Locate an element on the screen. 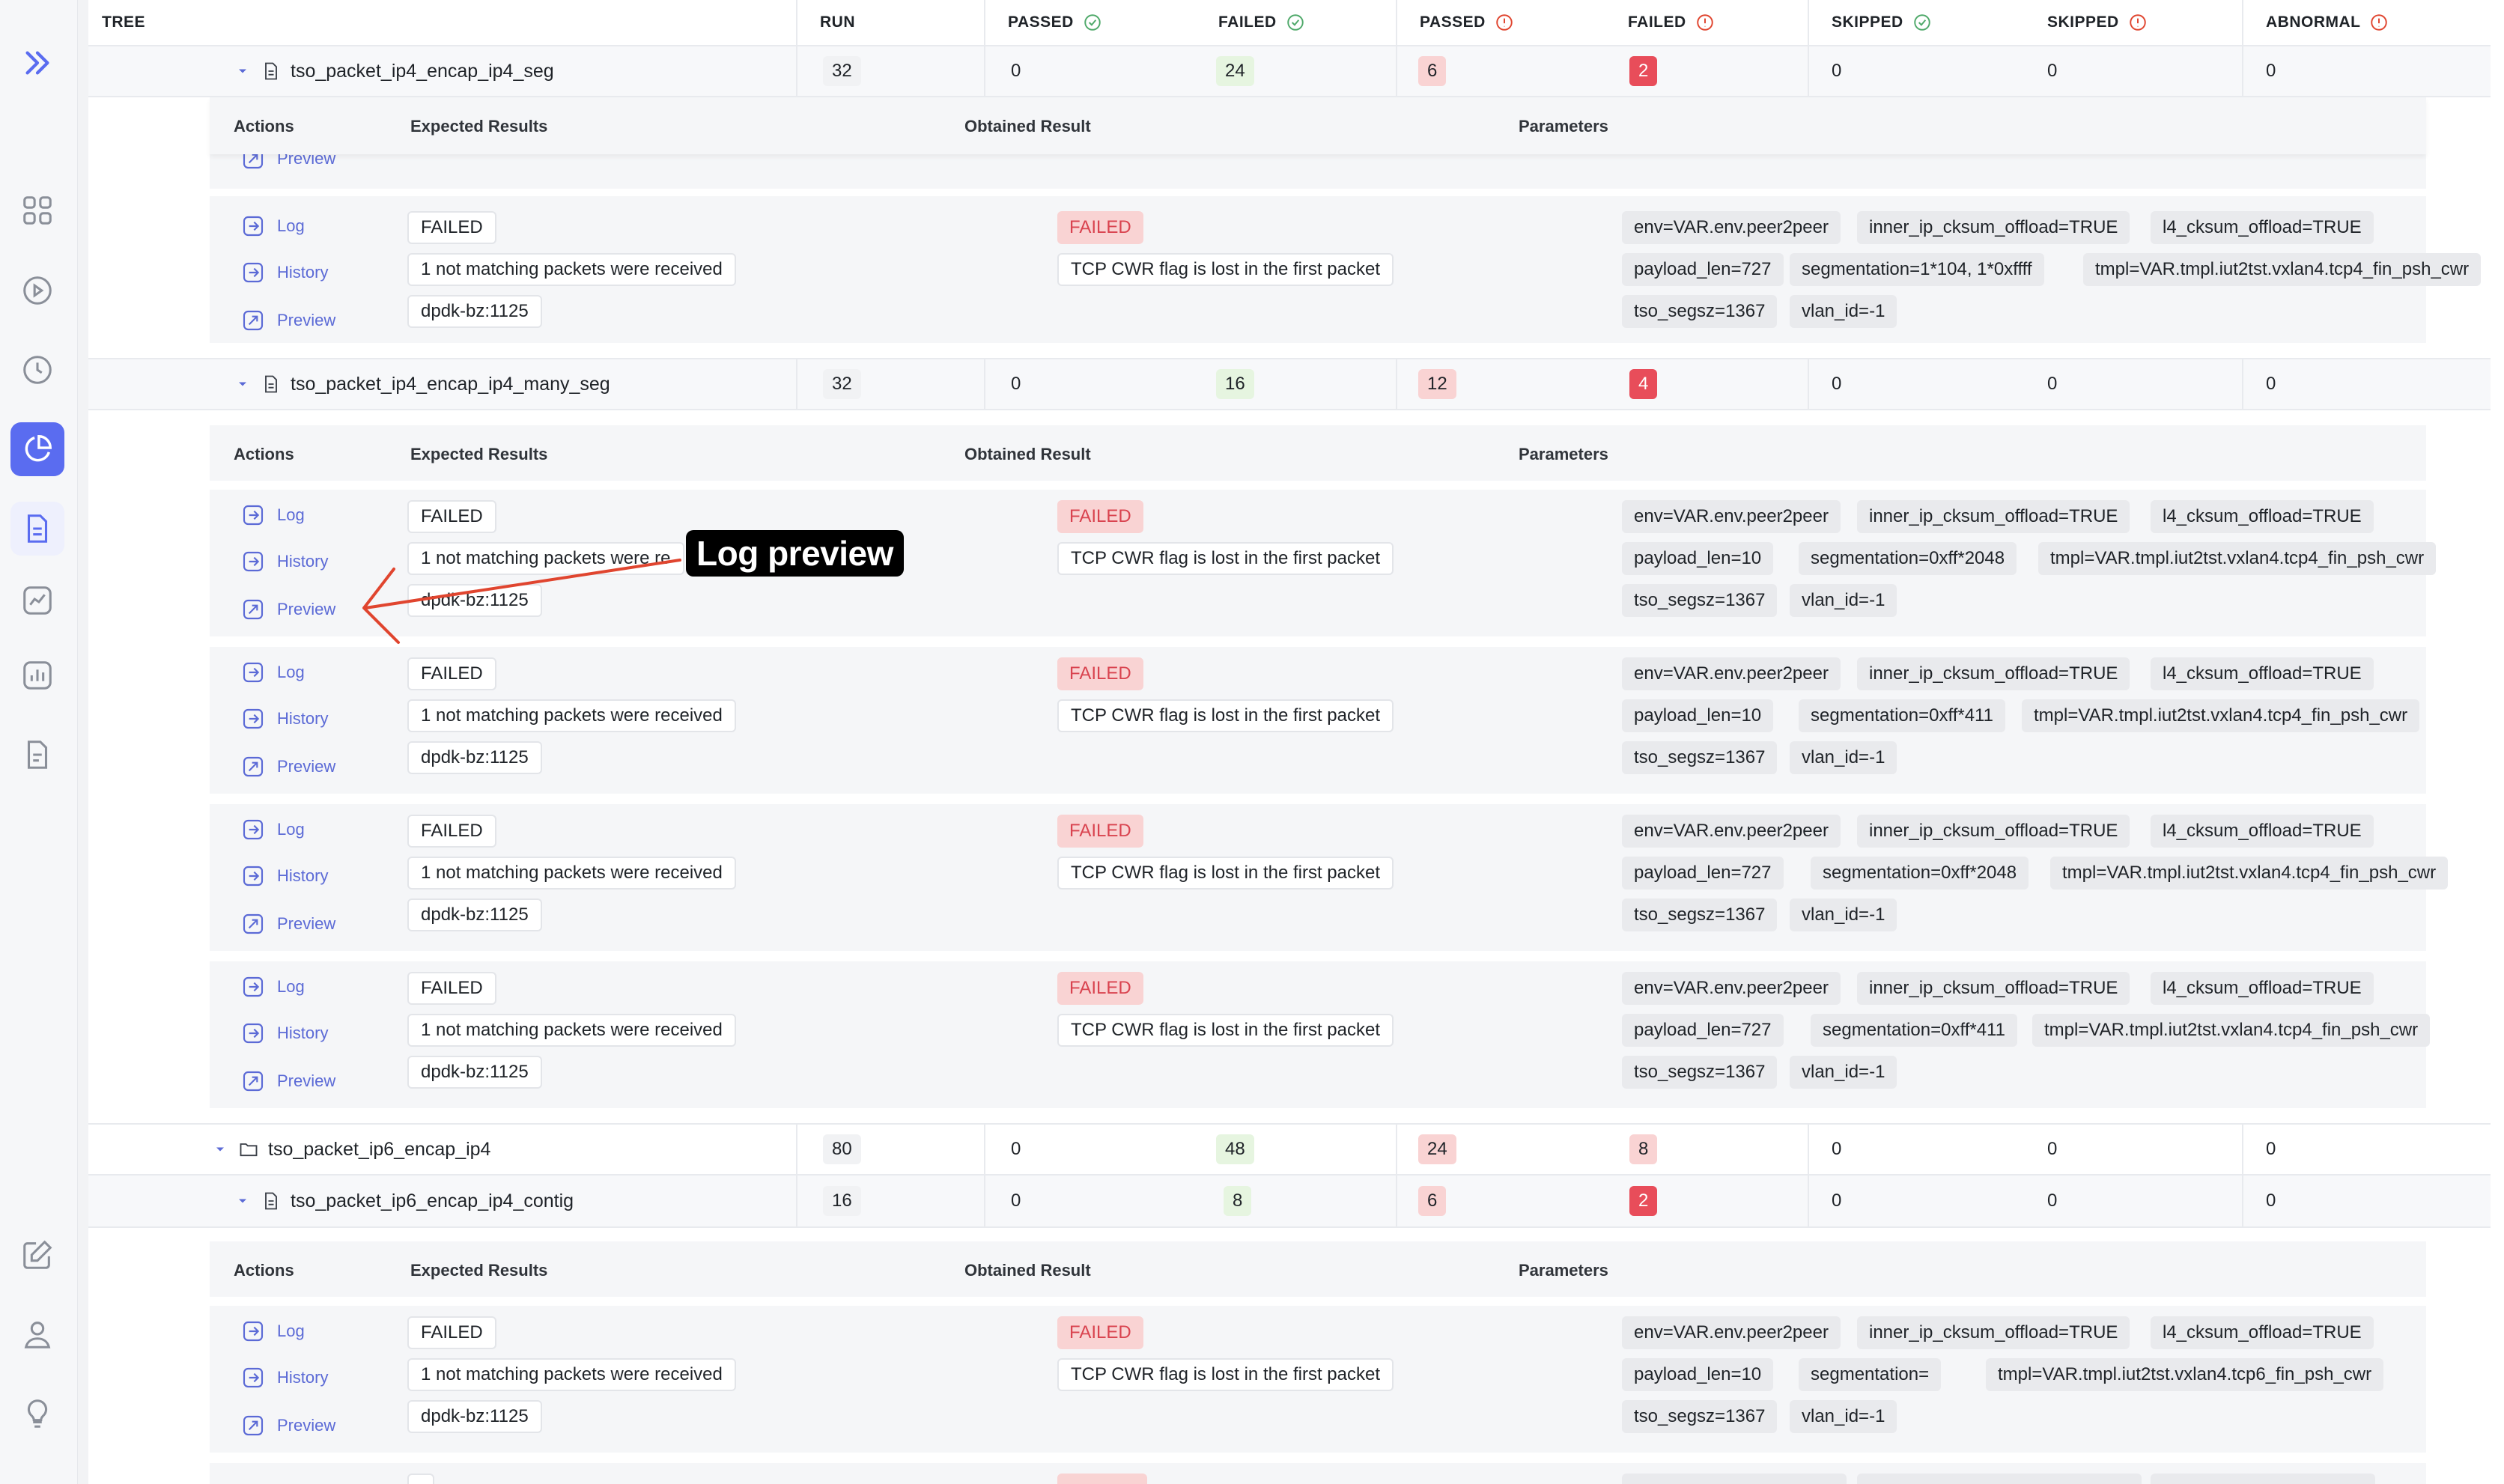 Image resolution: width=2504 pixels, height=1484 pixels. col-skipped-unexpected: SKIPPED is located at coordinates (2097, 22).